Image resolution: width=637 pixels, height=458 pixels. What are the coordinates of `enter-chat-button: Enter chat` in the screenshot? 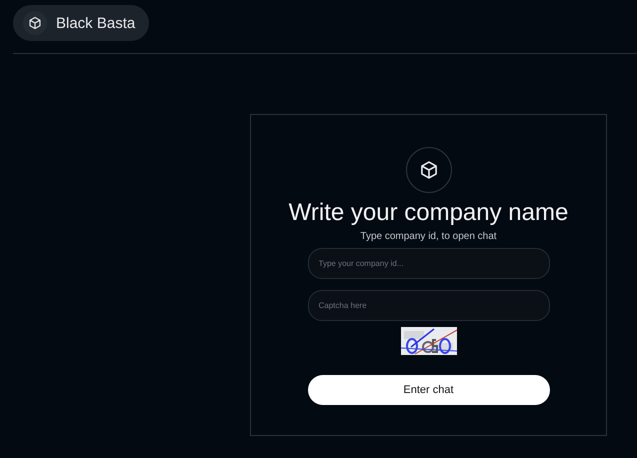 It's located at (429, 390).